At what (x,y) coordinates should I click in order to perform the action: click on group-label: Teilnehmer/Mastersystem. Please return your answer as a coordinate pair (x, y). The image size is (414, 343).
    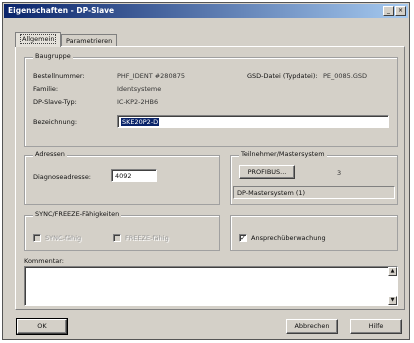
    Looking at the image, I should click on (283, 154).